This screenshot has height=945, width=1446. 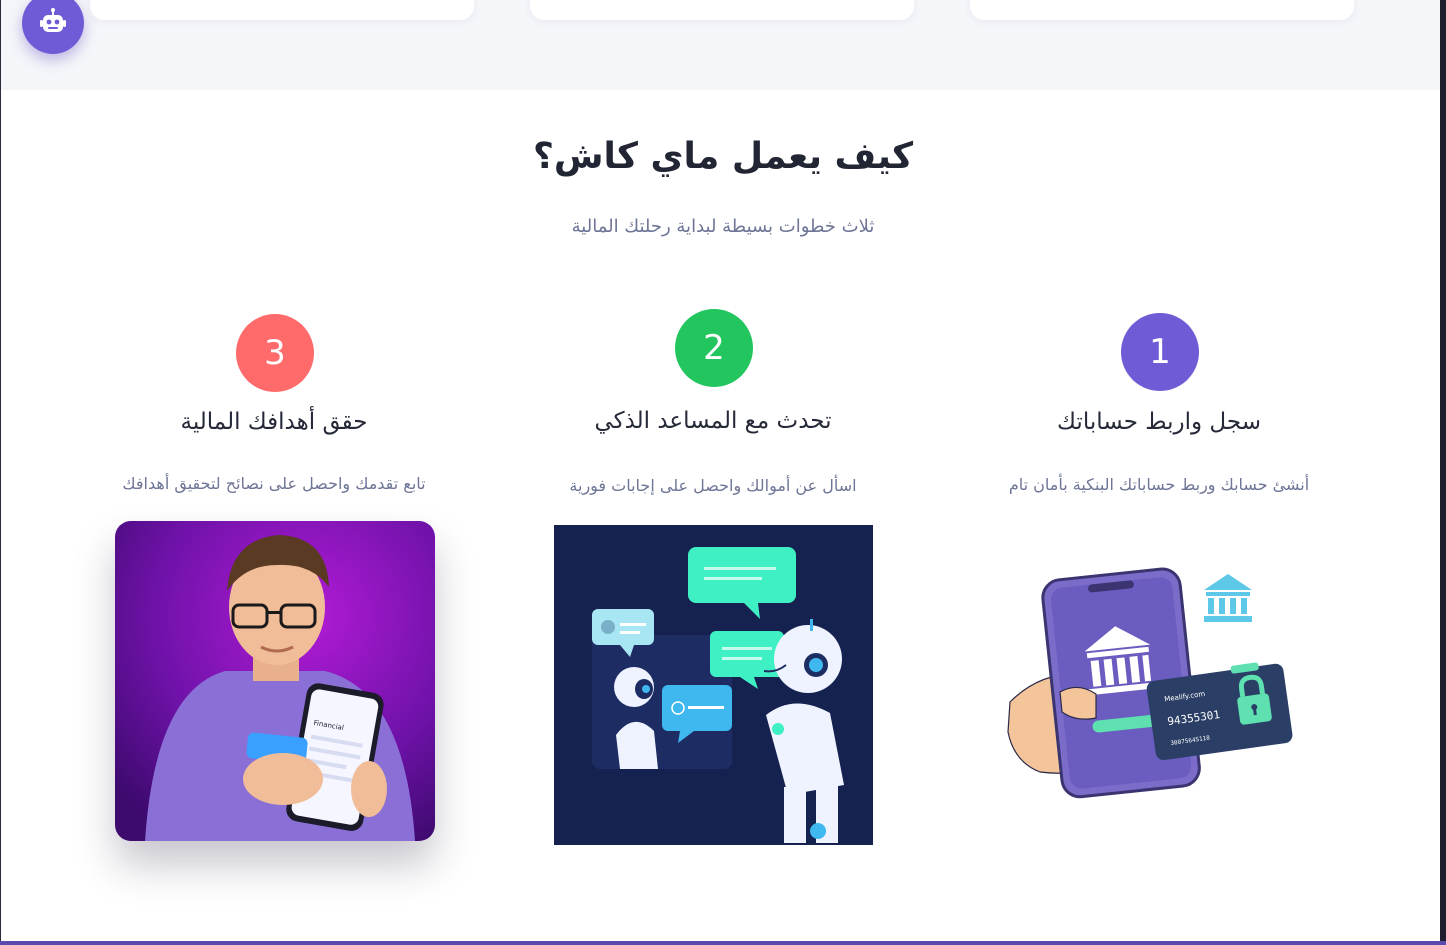 I want to click on step-2-title: تحدث مع المساعد الذكي, so click(x=713, y=421).